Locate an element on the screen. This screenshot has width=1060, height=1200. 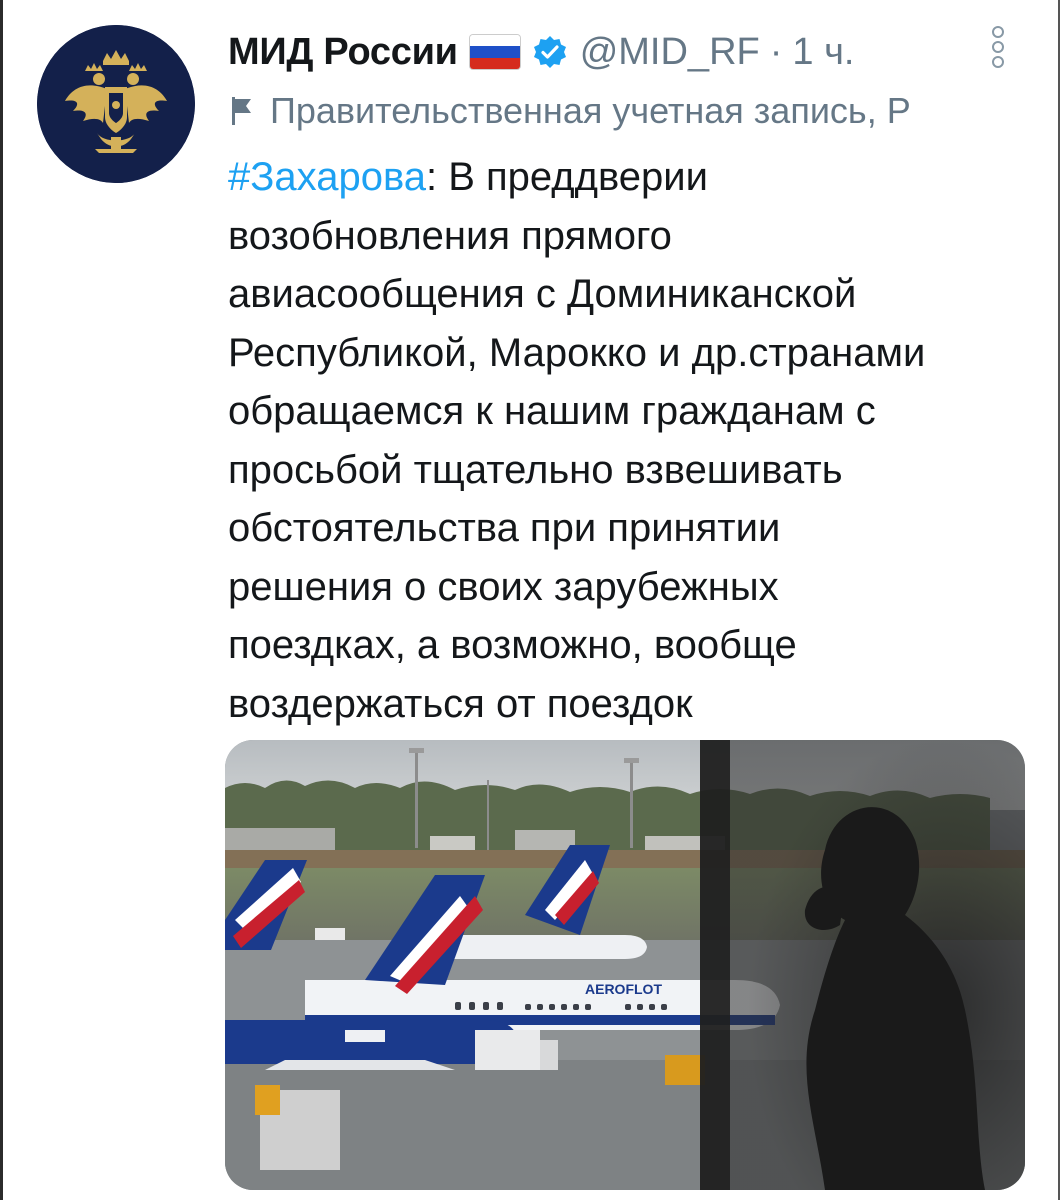
mfa-emblem-icon is located at coordinates (116, 104).